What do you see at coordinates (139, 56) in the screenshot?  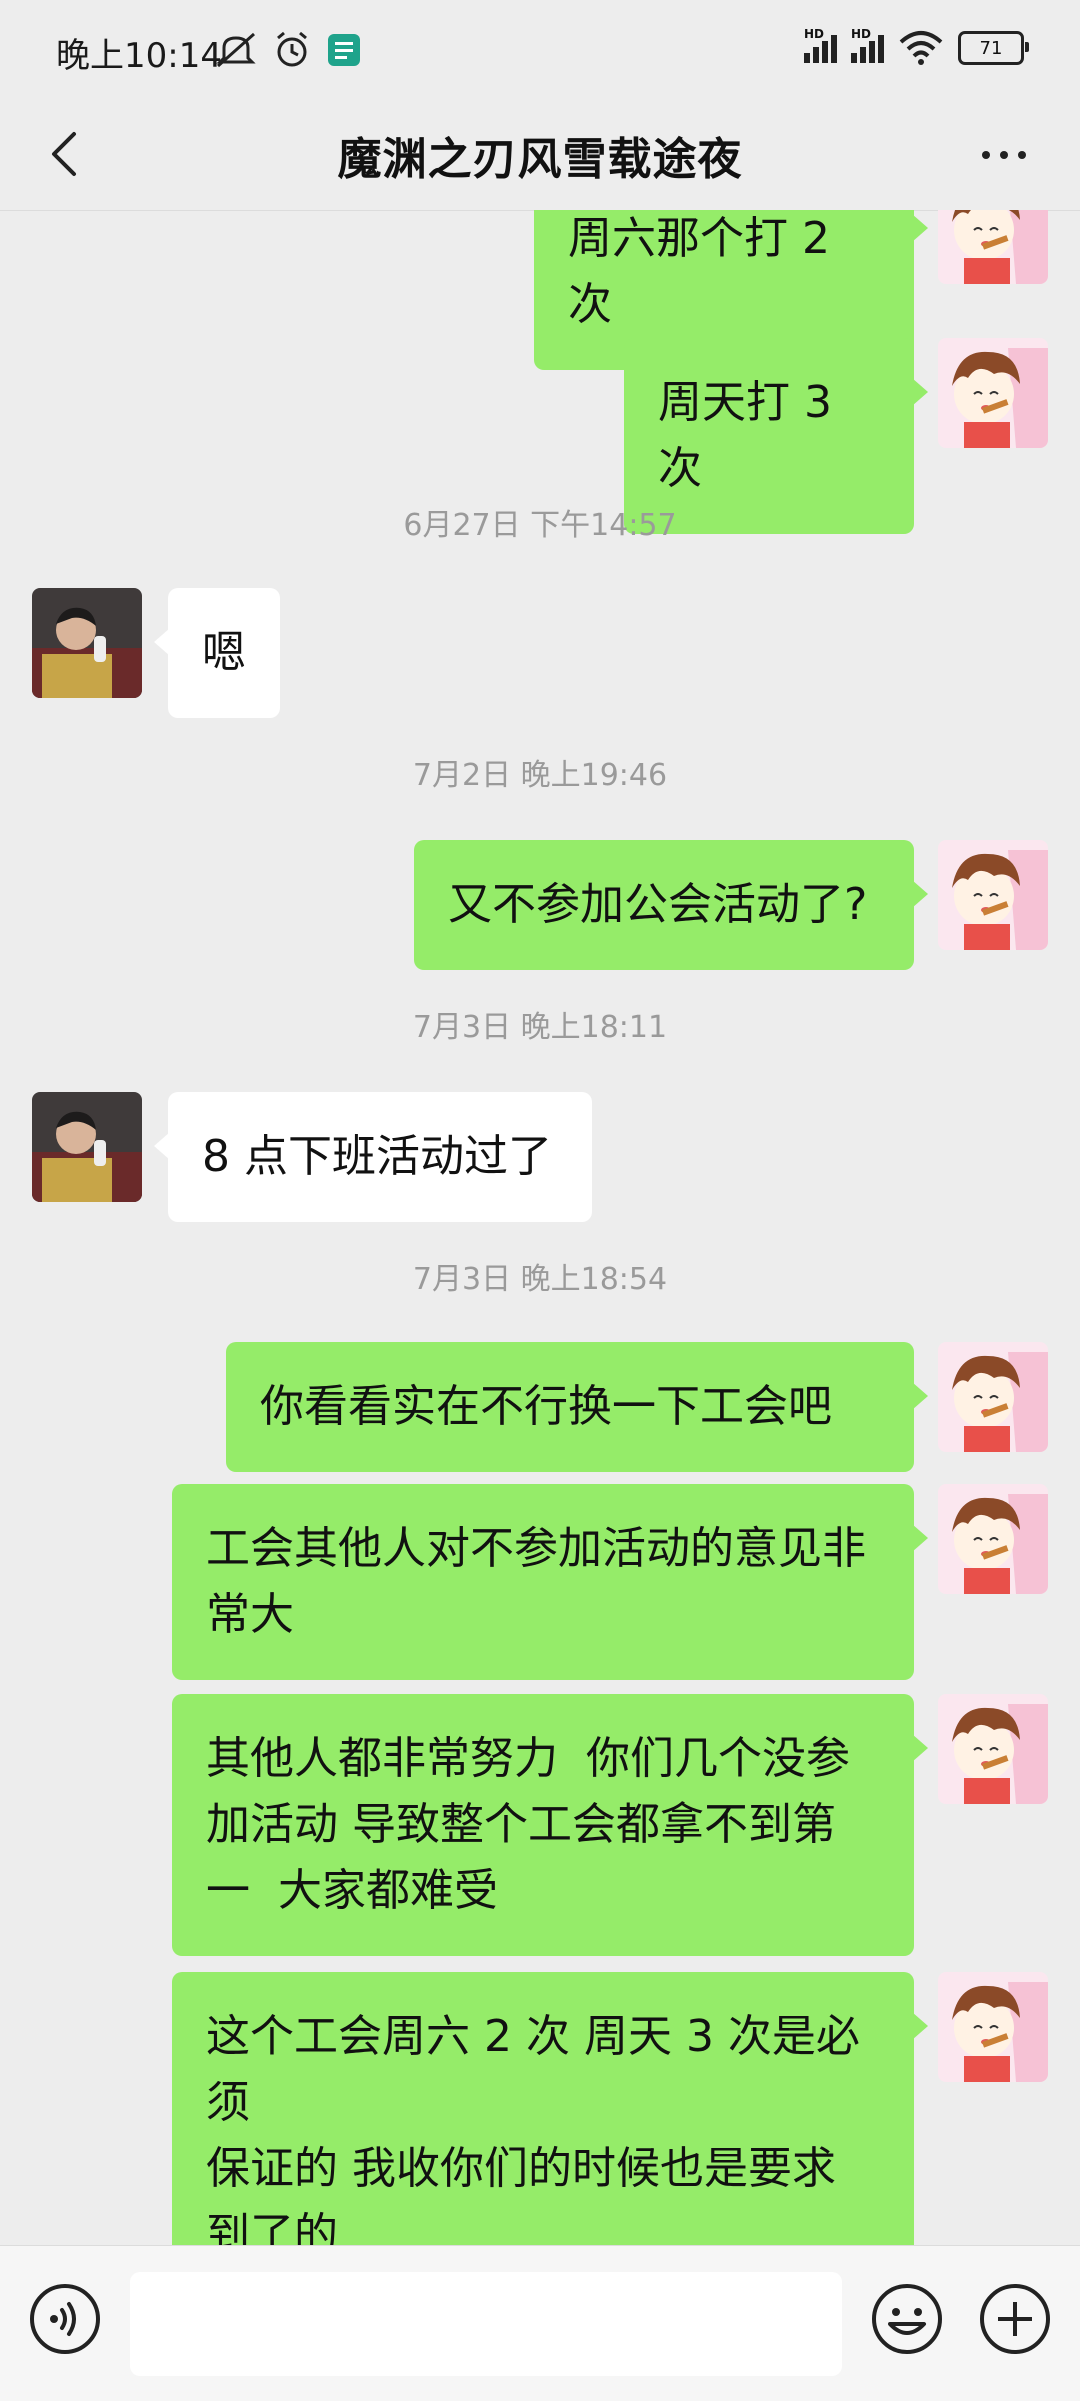 I see `status-time: 晚上10:14` at bounding box center [139, 56].